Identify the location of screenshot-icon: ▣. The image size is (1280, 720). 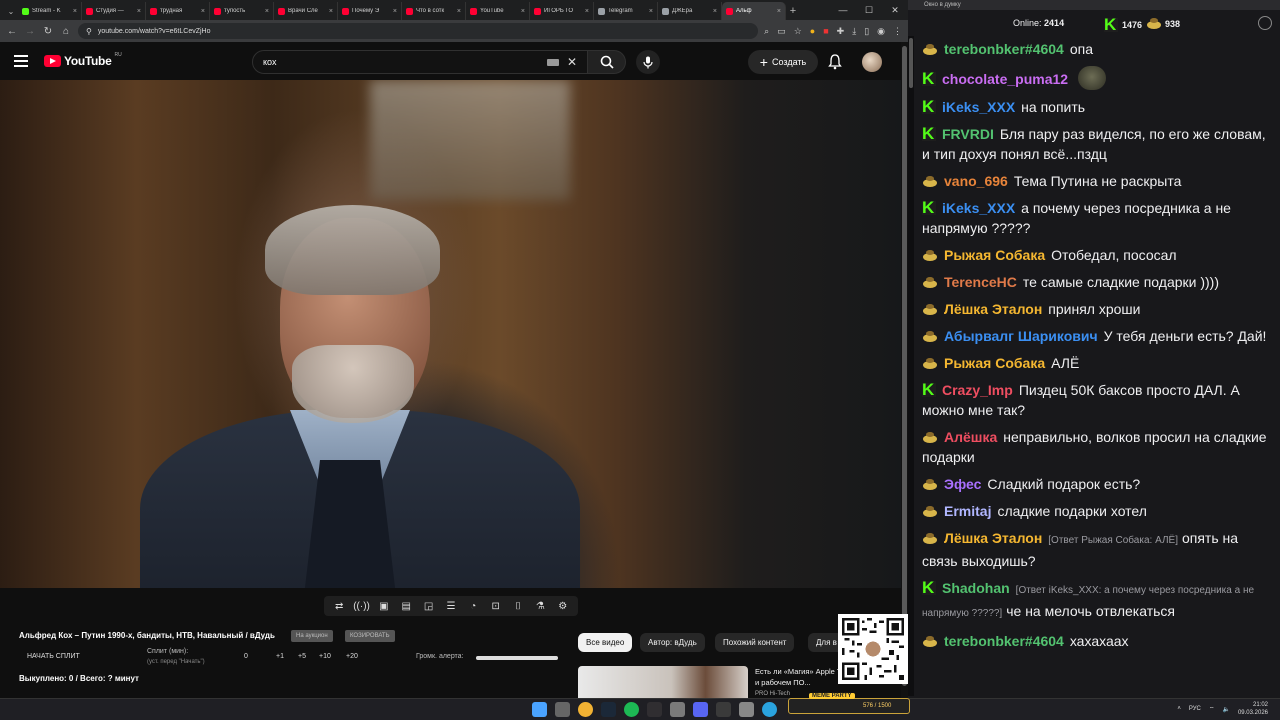
(384, 606).